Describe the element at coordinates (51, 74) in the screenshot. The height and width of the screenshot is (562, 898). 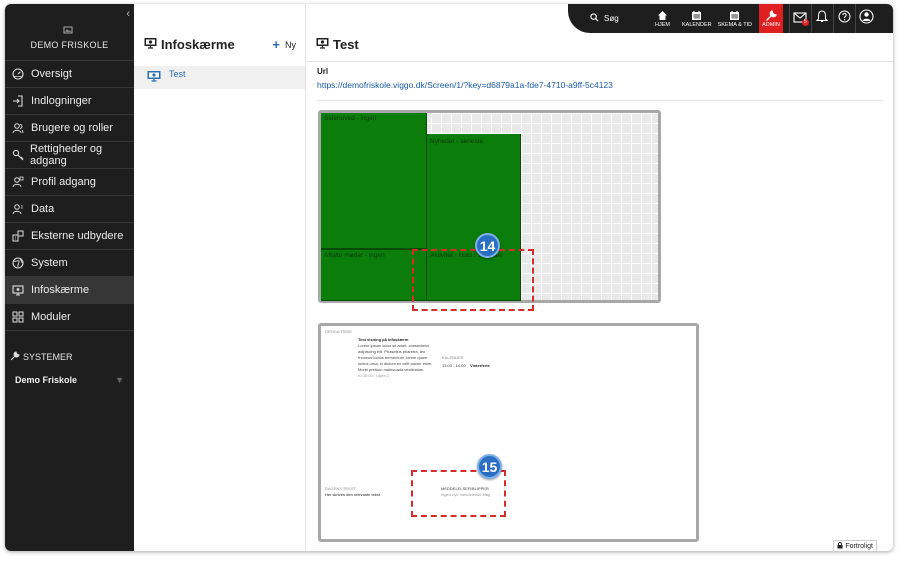
I see `sidebar-item-label: Oversigt` at that location.